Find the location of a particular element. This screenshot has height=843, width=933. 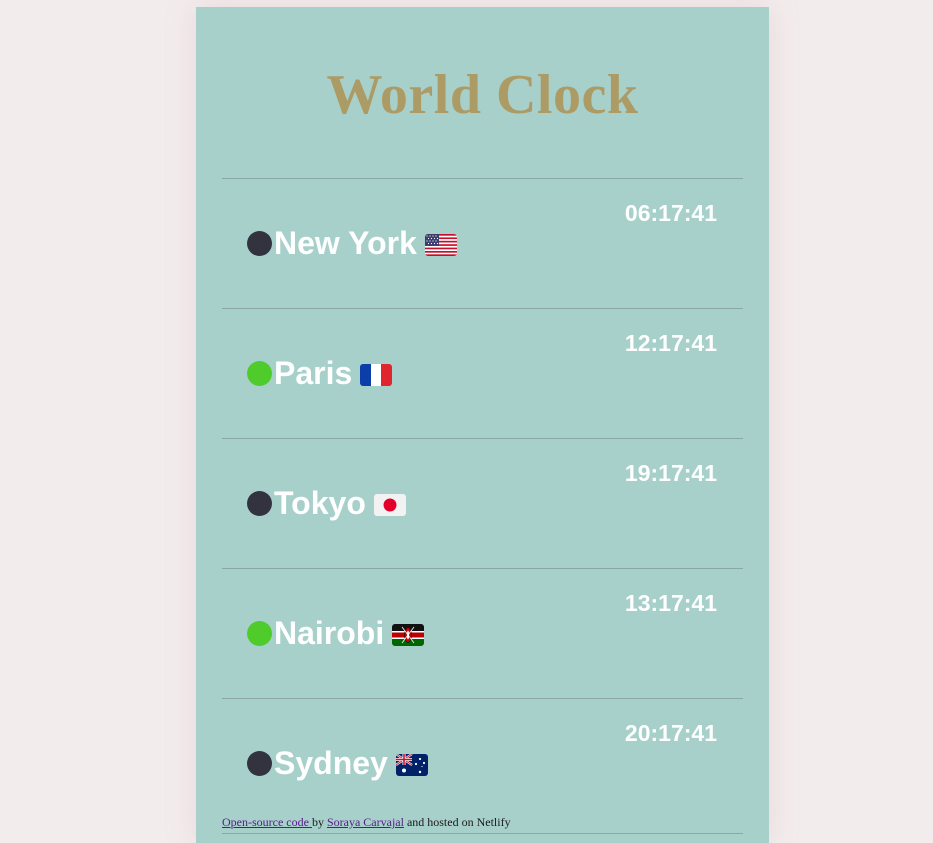

france-flag-icon is located at coordinates (376, 375).